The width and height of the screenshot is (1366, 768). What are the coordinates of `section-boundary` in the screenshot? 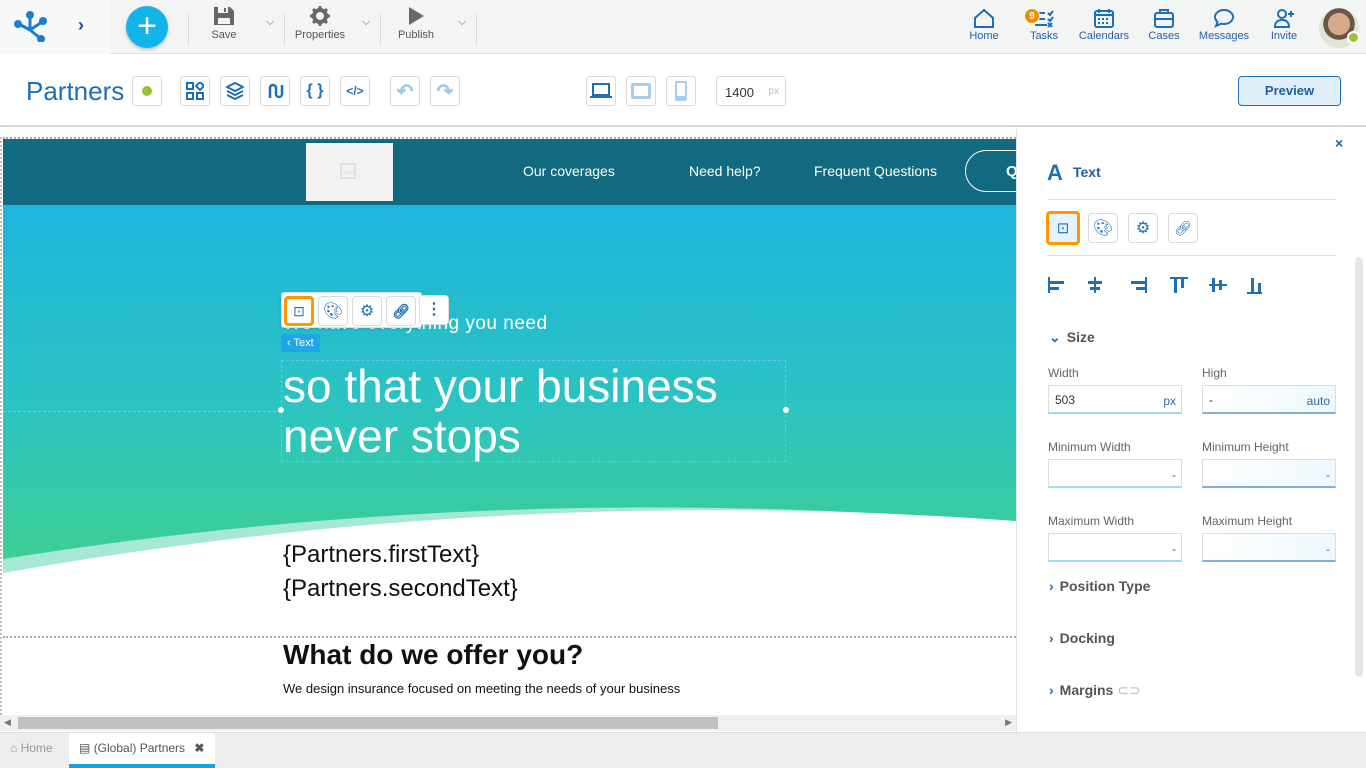 It's located at (509, 637).